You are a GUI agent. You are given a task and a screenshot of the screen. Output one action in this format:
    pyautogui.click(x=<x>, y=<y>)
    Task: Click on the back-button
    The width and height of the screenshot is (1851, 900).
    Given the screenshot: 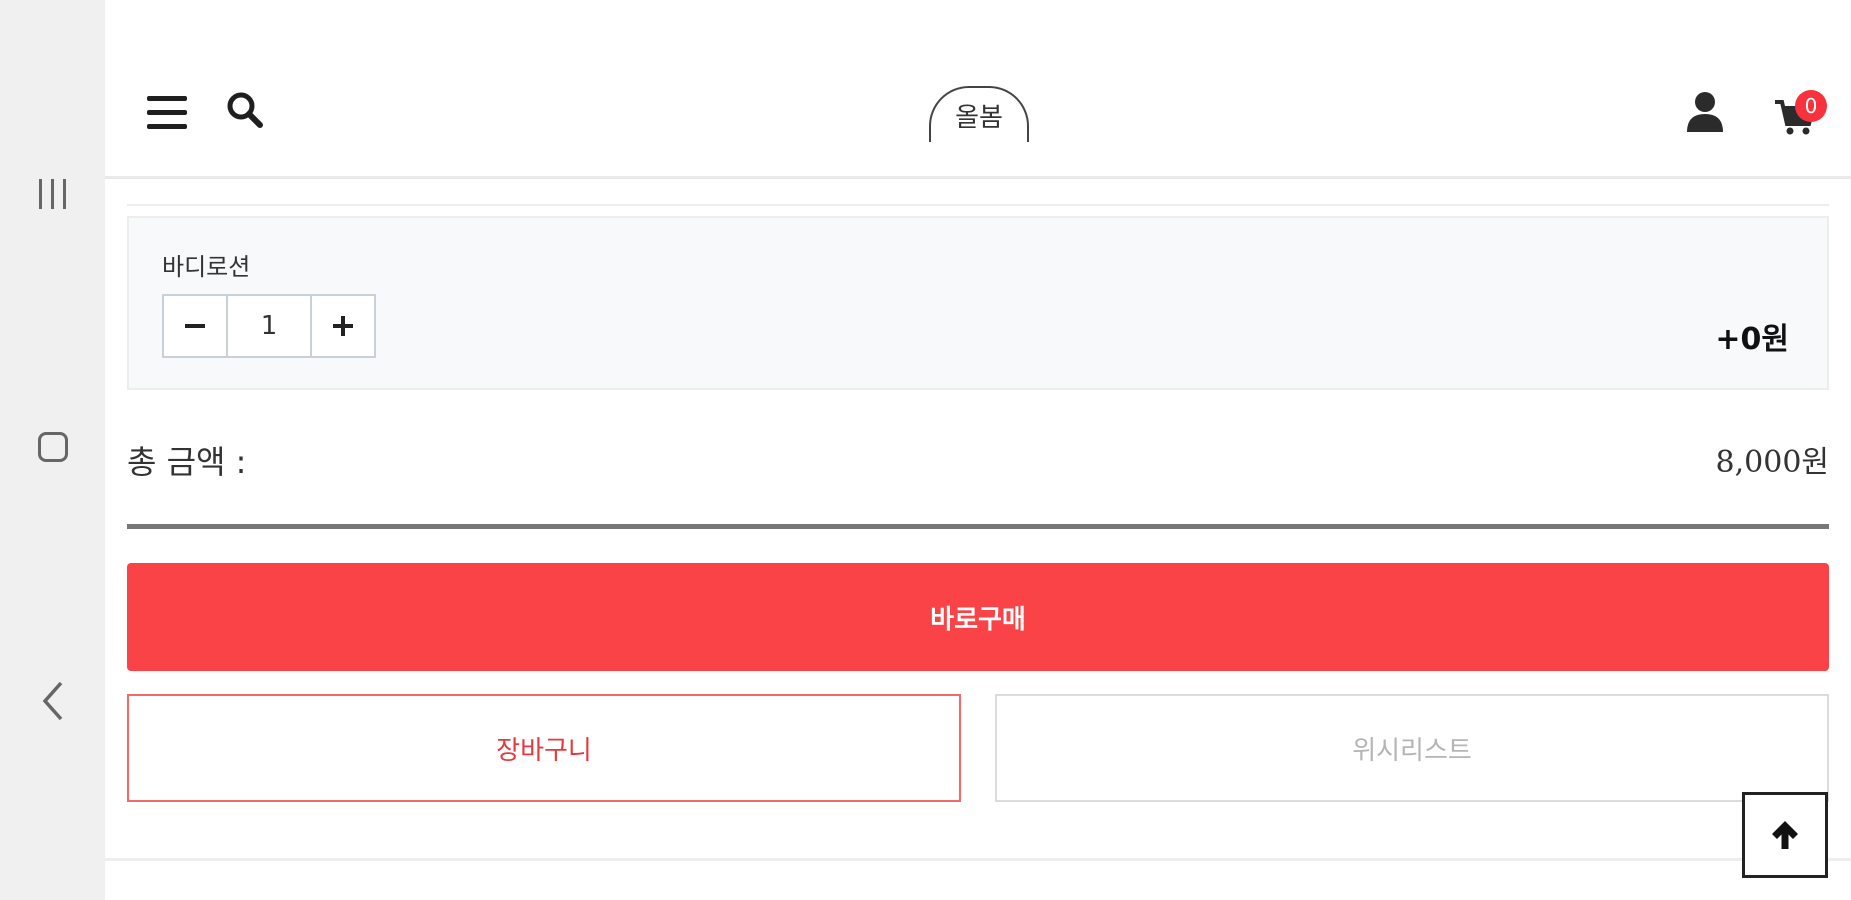 What is the action you would take?
    pyautogui.click(x=52, y=701)
    